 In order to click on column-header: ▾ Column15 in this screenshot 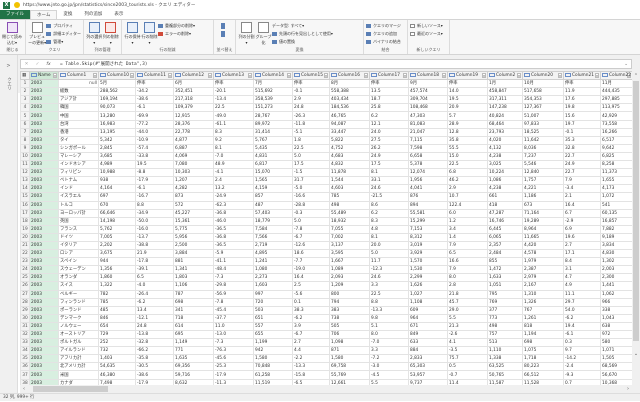, I will do `click(311, 76)`.